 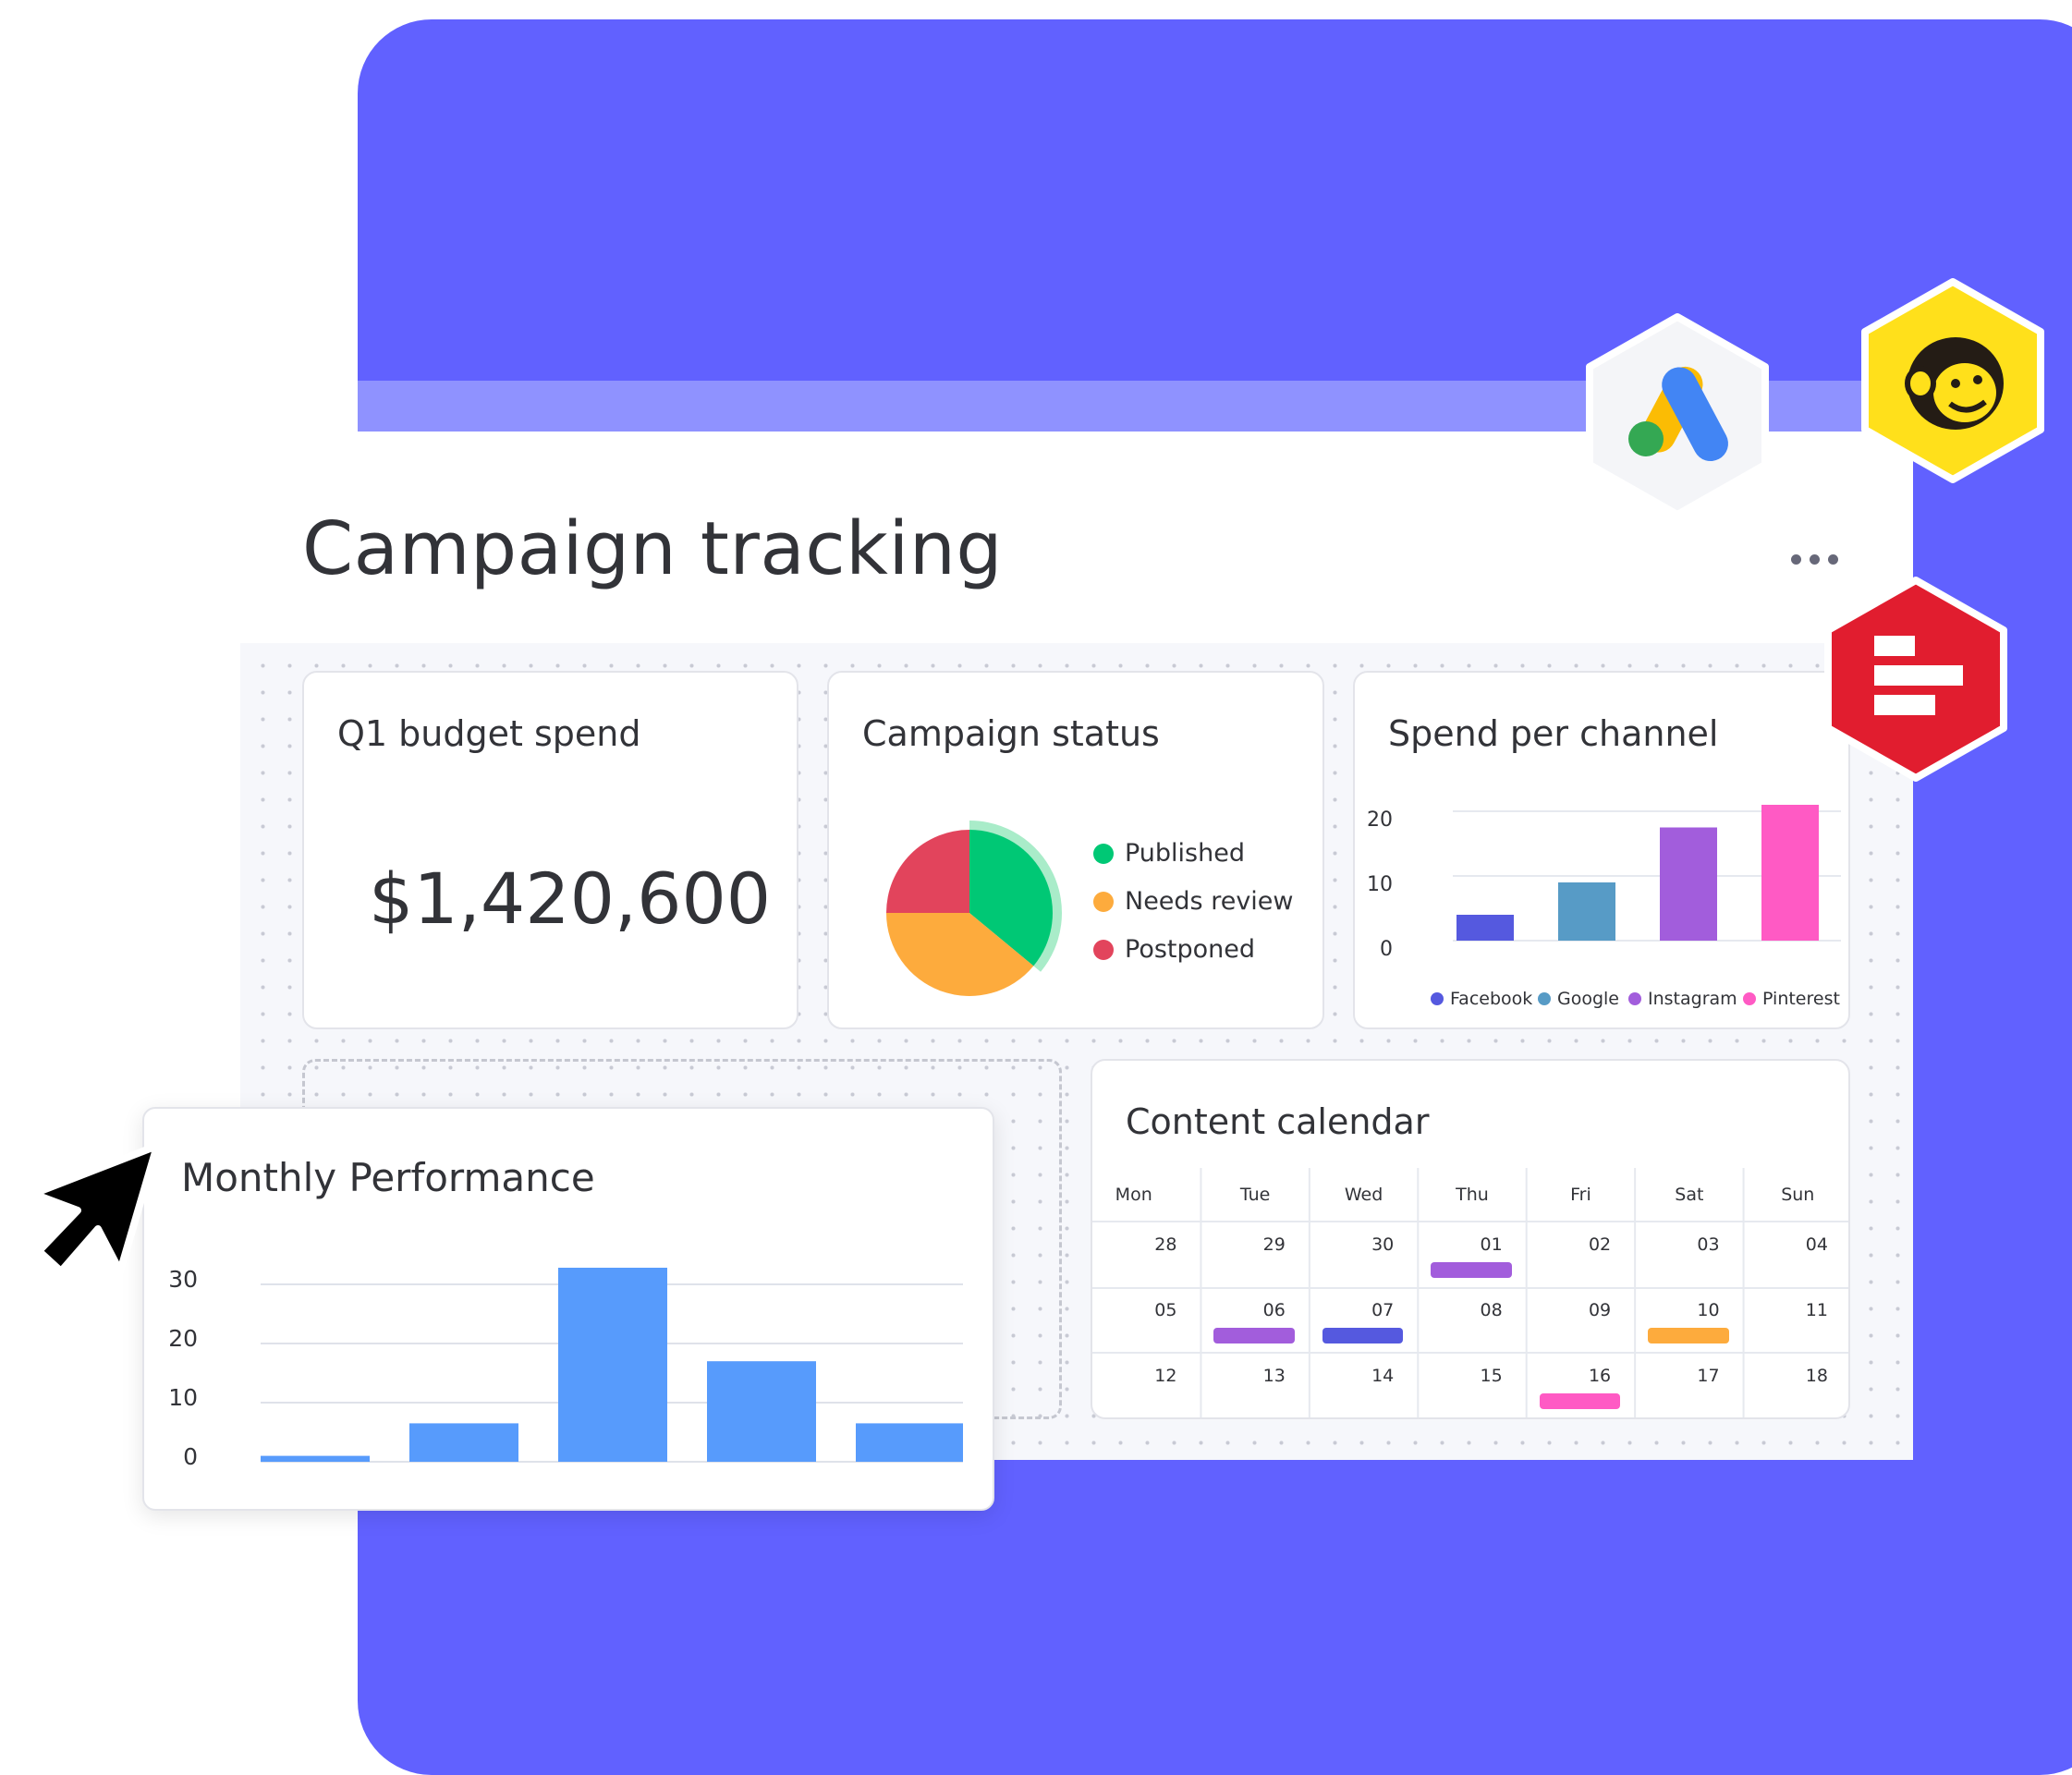 I want to click on calendar-day-header: Thu, so click(x=1472, y=1195).